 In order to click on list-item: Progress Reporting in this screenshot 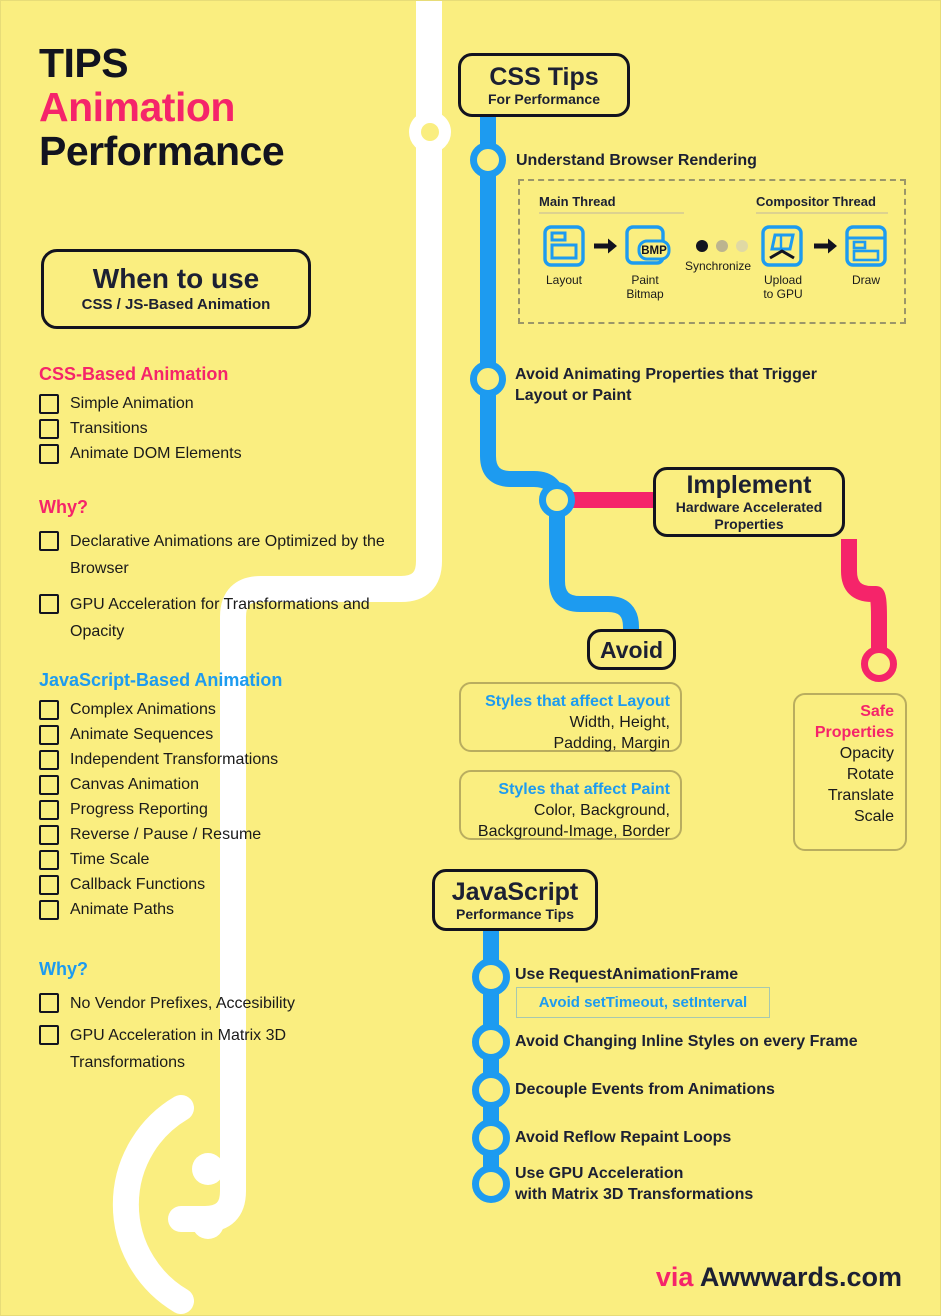, I will do `click(219, 810)`.